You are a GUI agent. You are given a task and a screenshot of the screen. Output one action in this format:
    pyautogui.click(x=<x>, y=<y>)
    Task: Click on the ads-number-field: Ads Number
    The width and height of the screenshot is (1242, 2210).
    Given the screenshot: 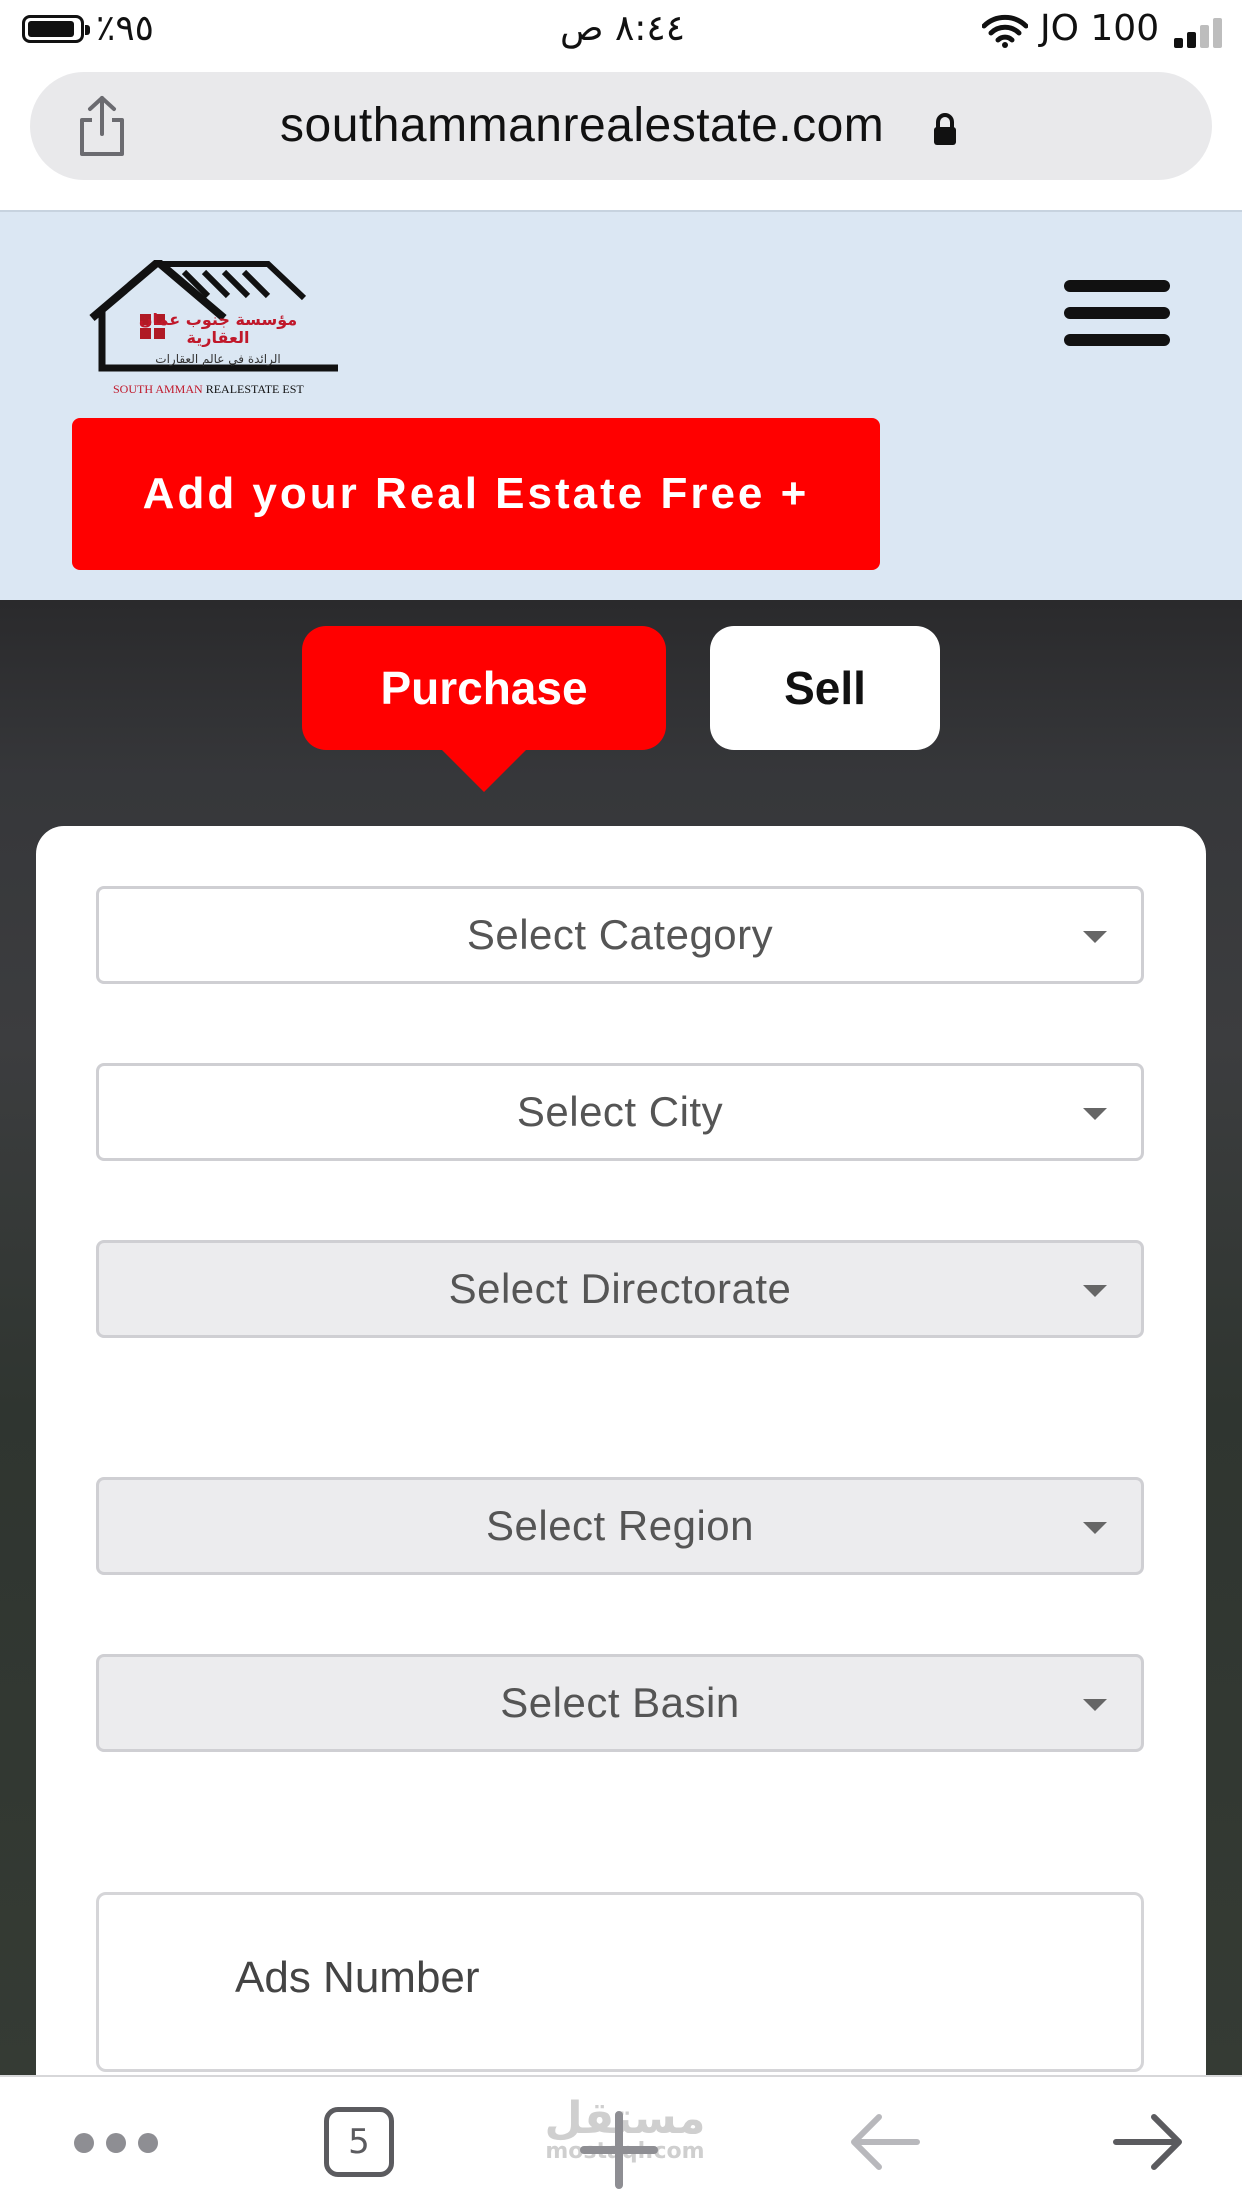 What is the action you would take?
    pyautogui.click(x=620, y=1982)
    